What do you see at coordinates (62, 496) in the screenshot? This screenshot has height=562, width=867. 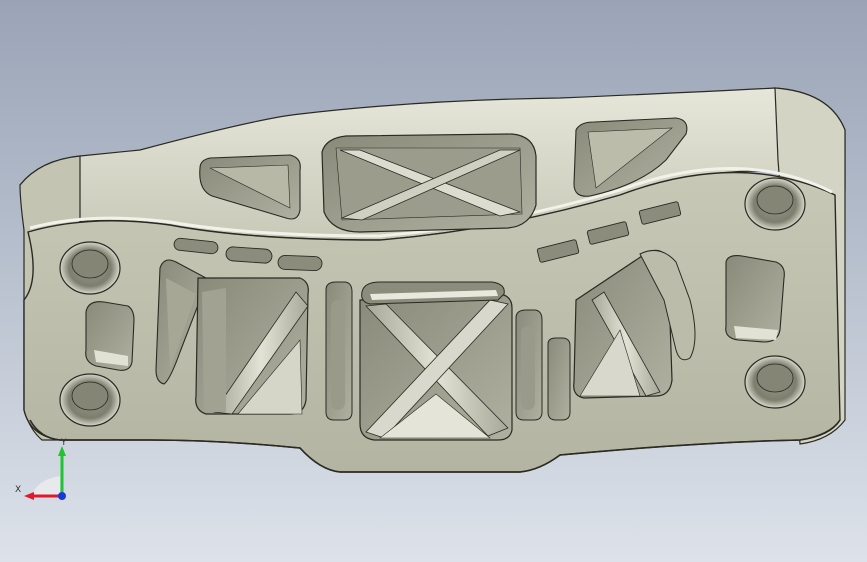 I see `z-axis-icon` at bounding box center [62, 496].